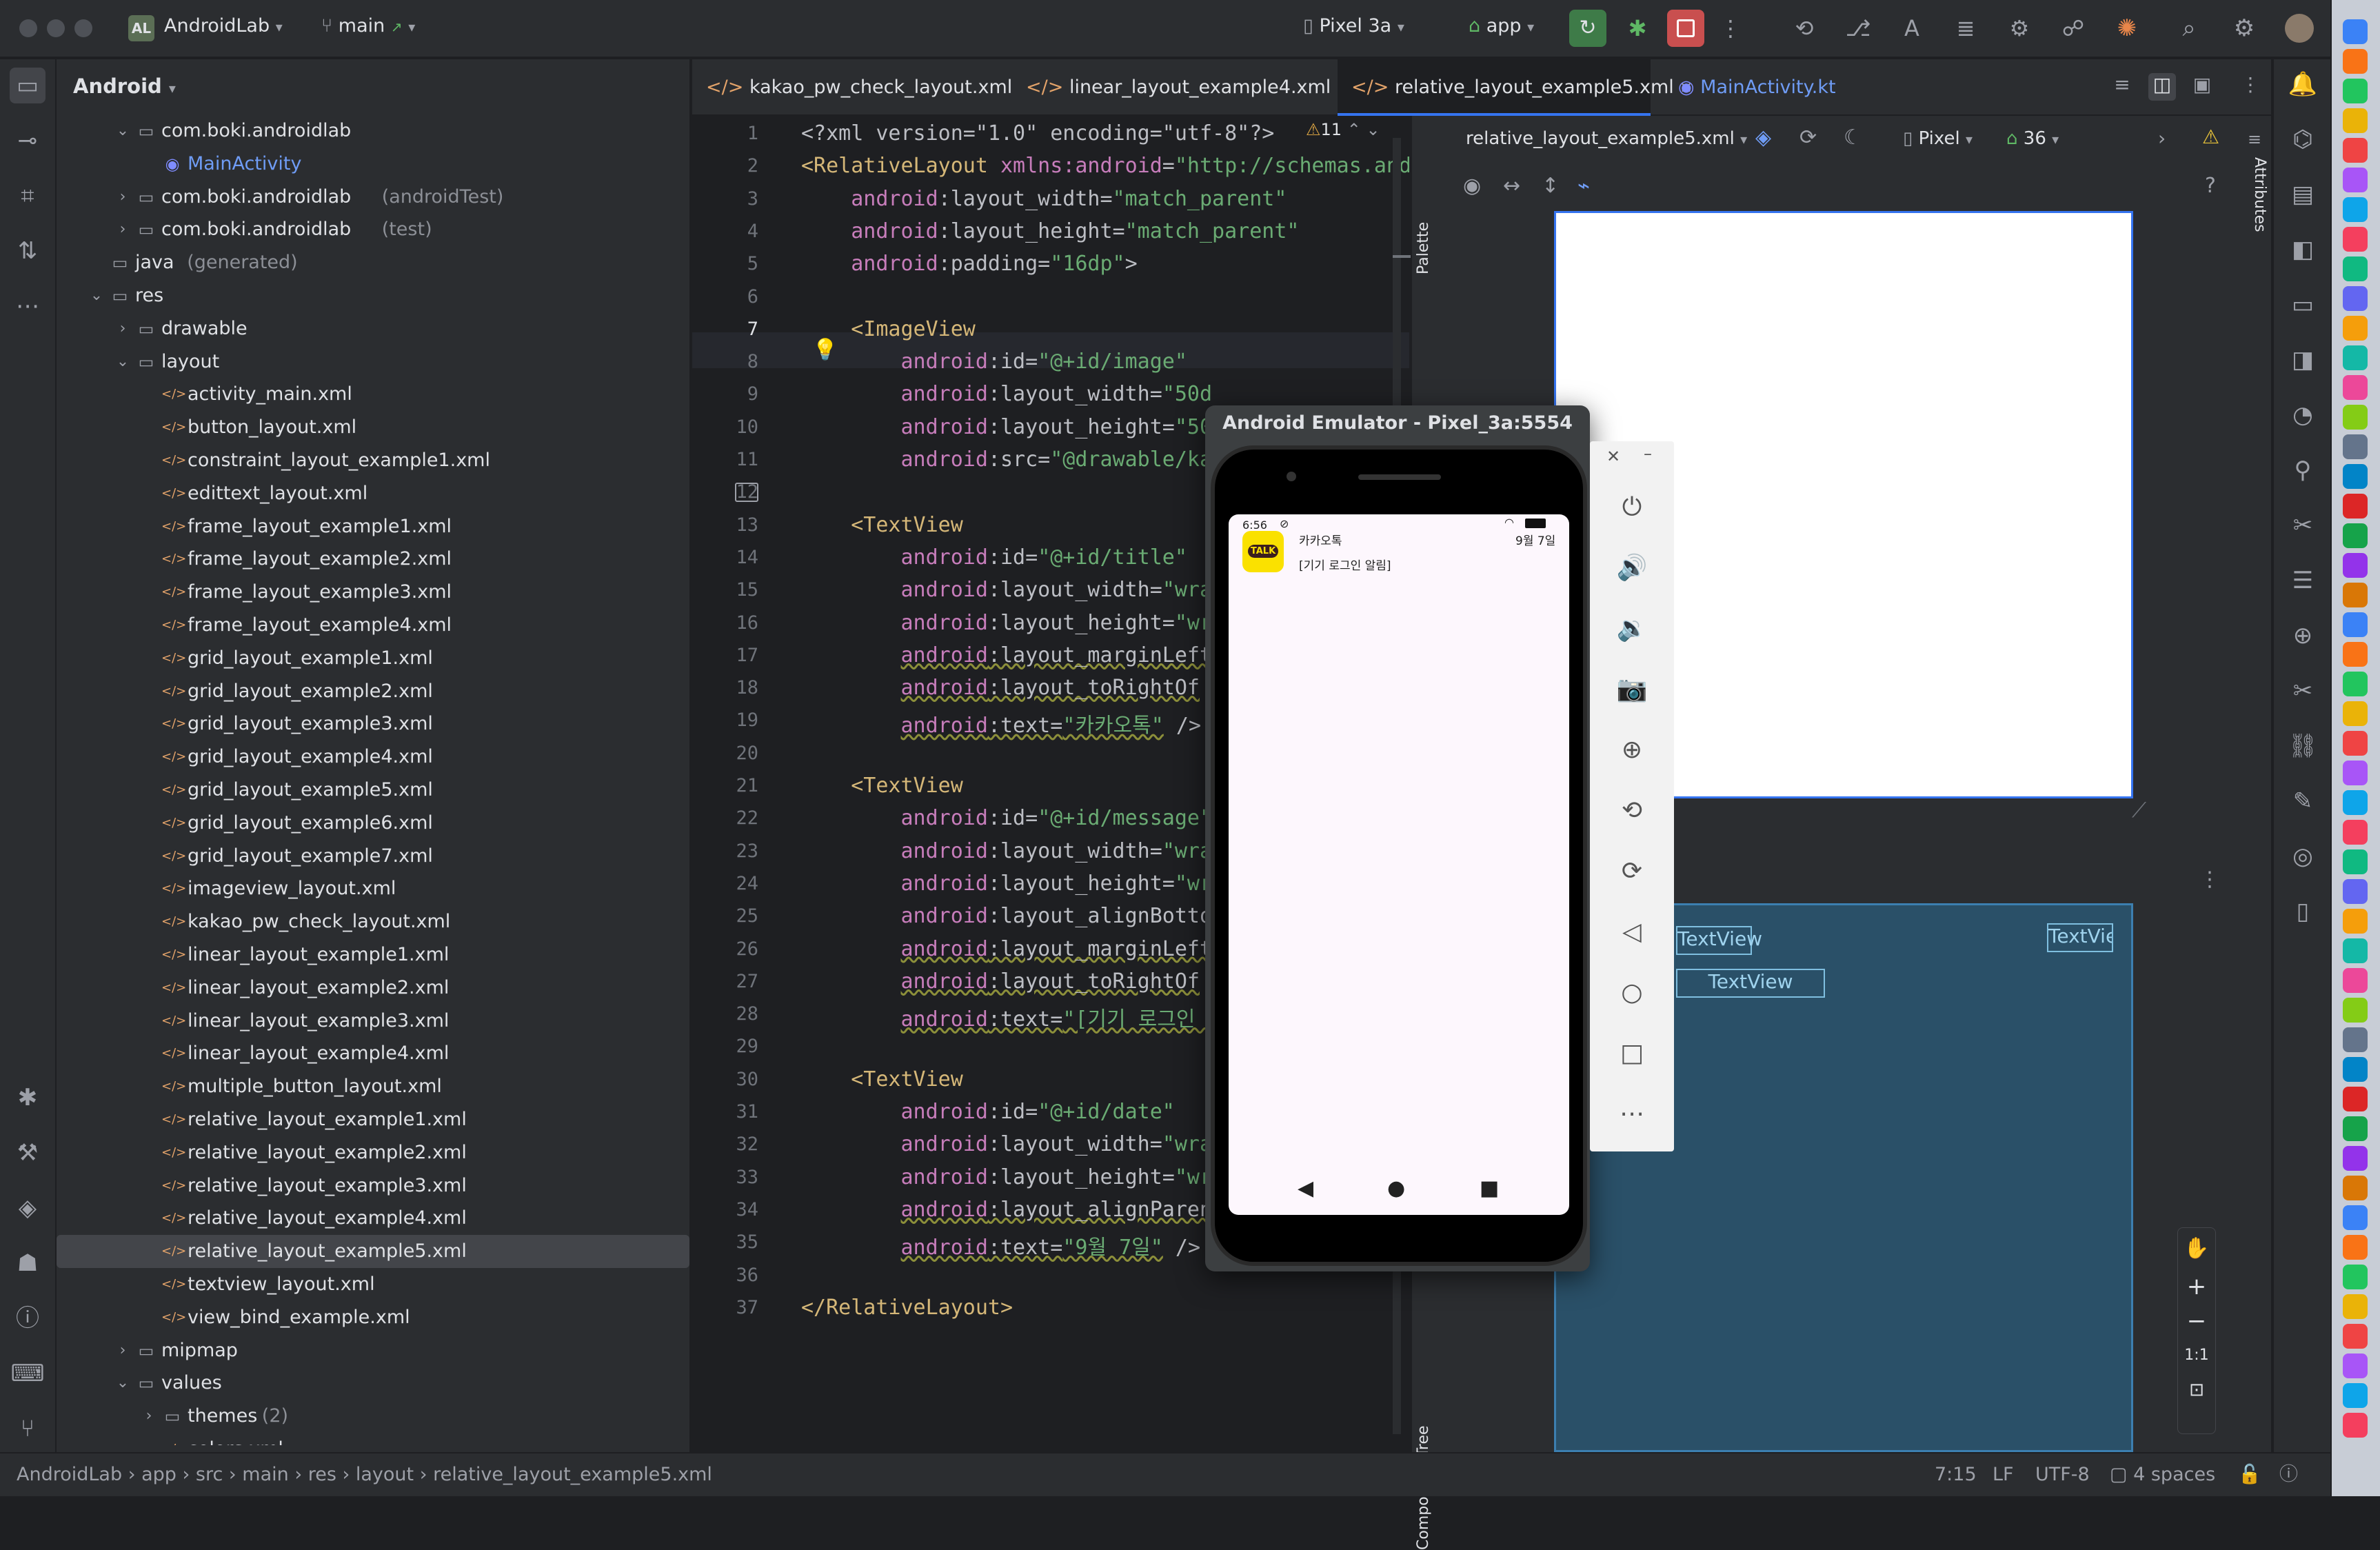 This screenshot has height=1550, width=2380. Describe the element at coordinates (2303, 691) in the screenshot. I see `tools-icon: ✂` at that location.